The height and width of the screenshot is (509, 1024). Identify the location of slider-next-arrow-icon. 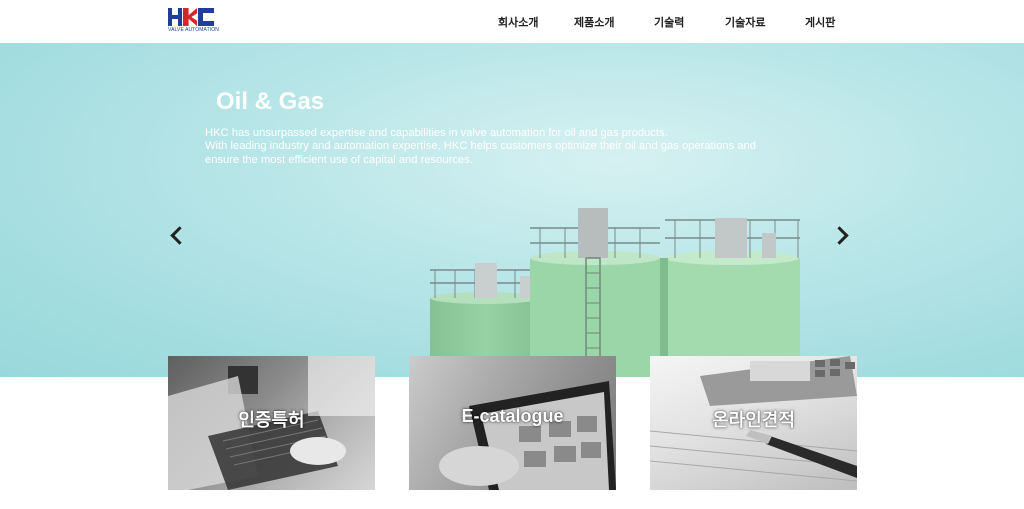
(842, 235).